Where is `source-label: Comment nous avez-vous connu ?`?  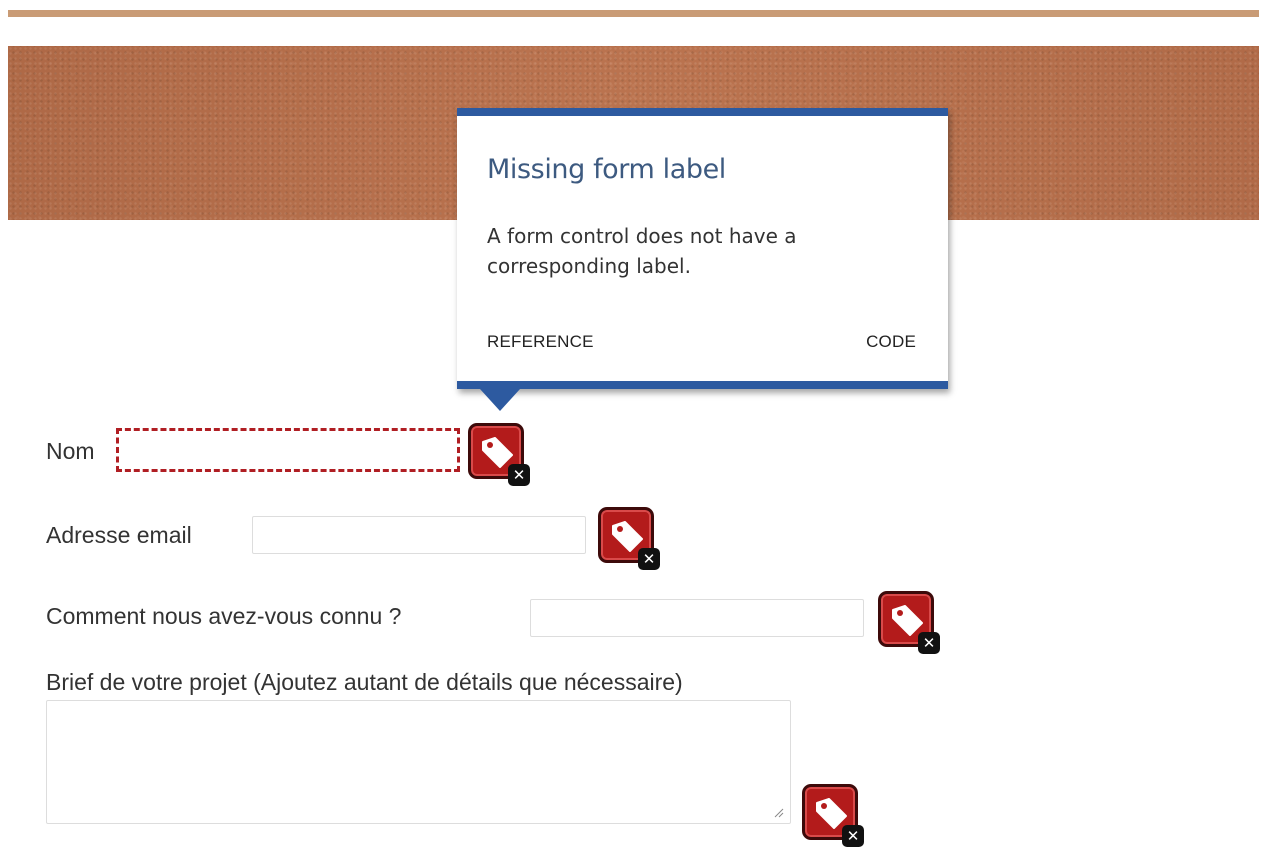 source-label: Comment nous avez-vous connu ? is located at coordinates (224, 616).